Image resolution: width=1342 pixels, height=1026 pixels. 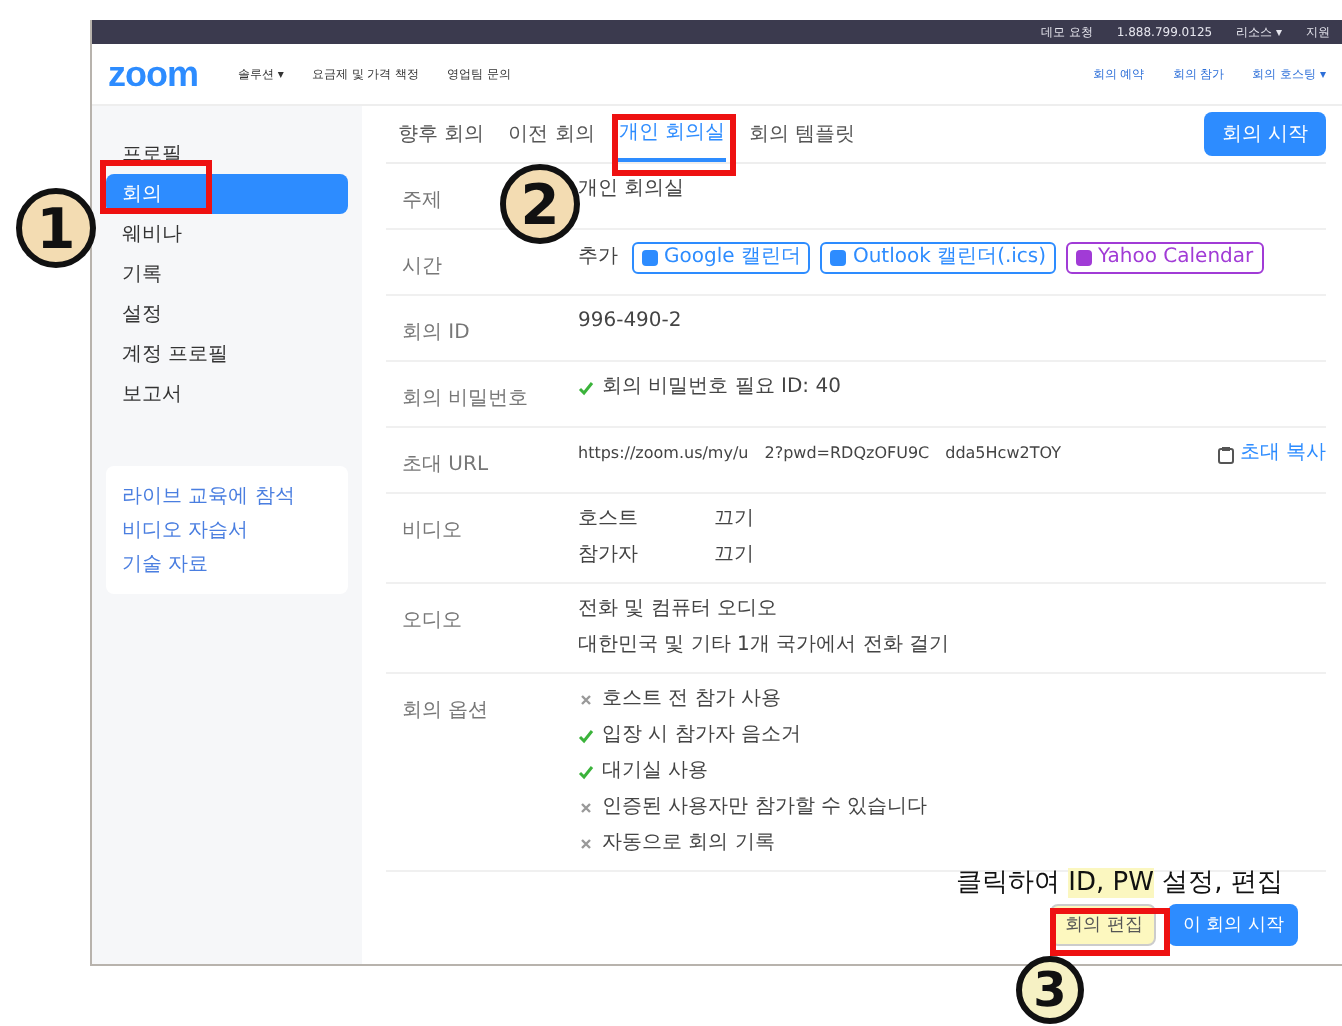 What do you see at coordinates (655, 772) in the screenshot?
I see `option-label: 대기실 사용` at bounding box center [655, 772].